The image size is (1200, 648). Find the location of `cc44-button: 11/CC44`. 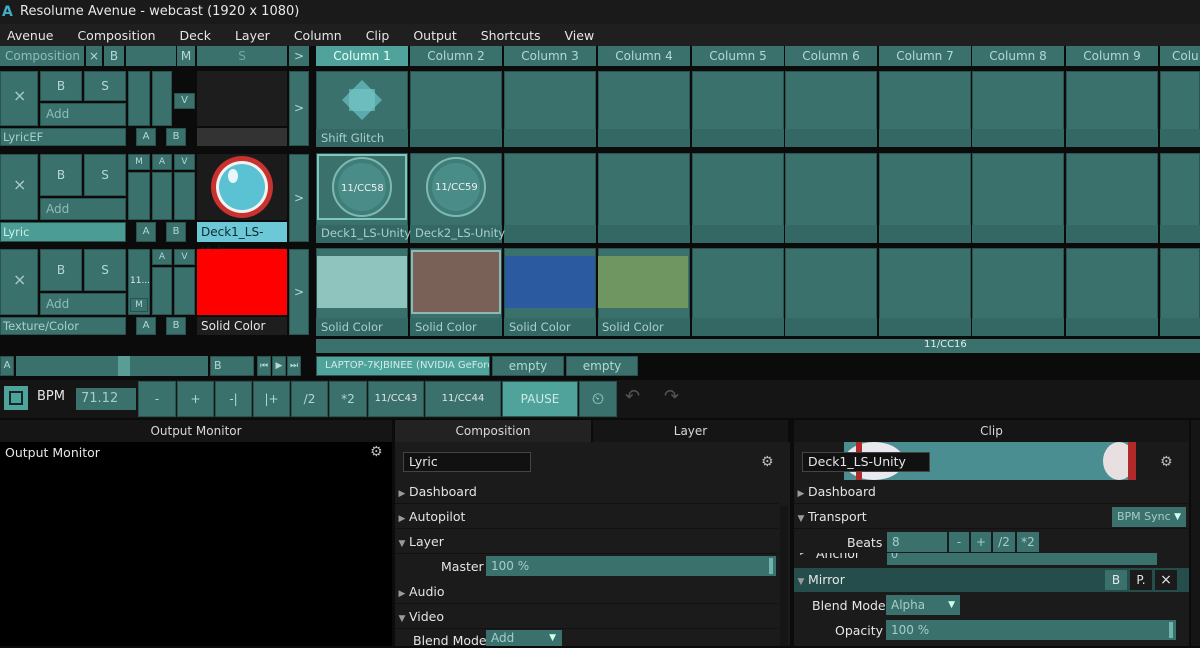

cc44-button: 11/CC44 is located at coordinates (463, 399).